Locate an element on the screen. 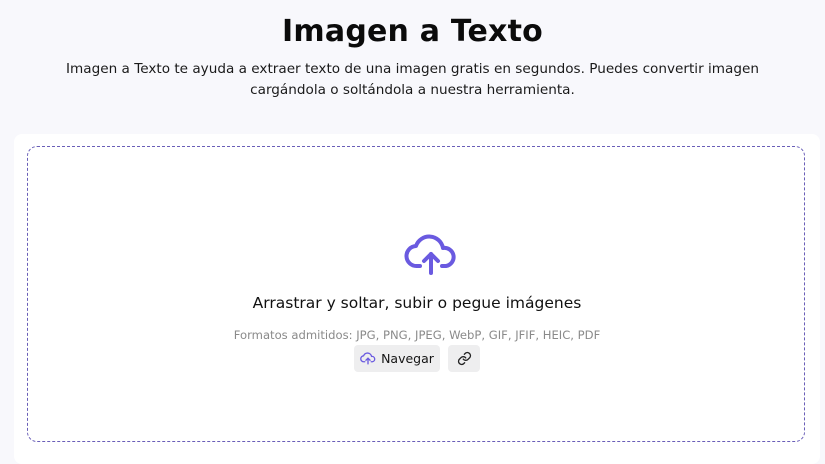 The image size is (825, 464). paste-link-button is located at coordinates (464, 358).